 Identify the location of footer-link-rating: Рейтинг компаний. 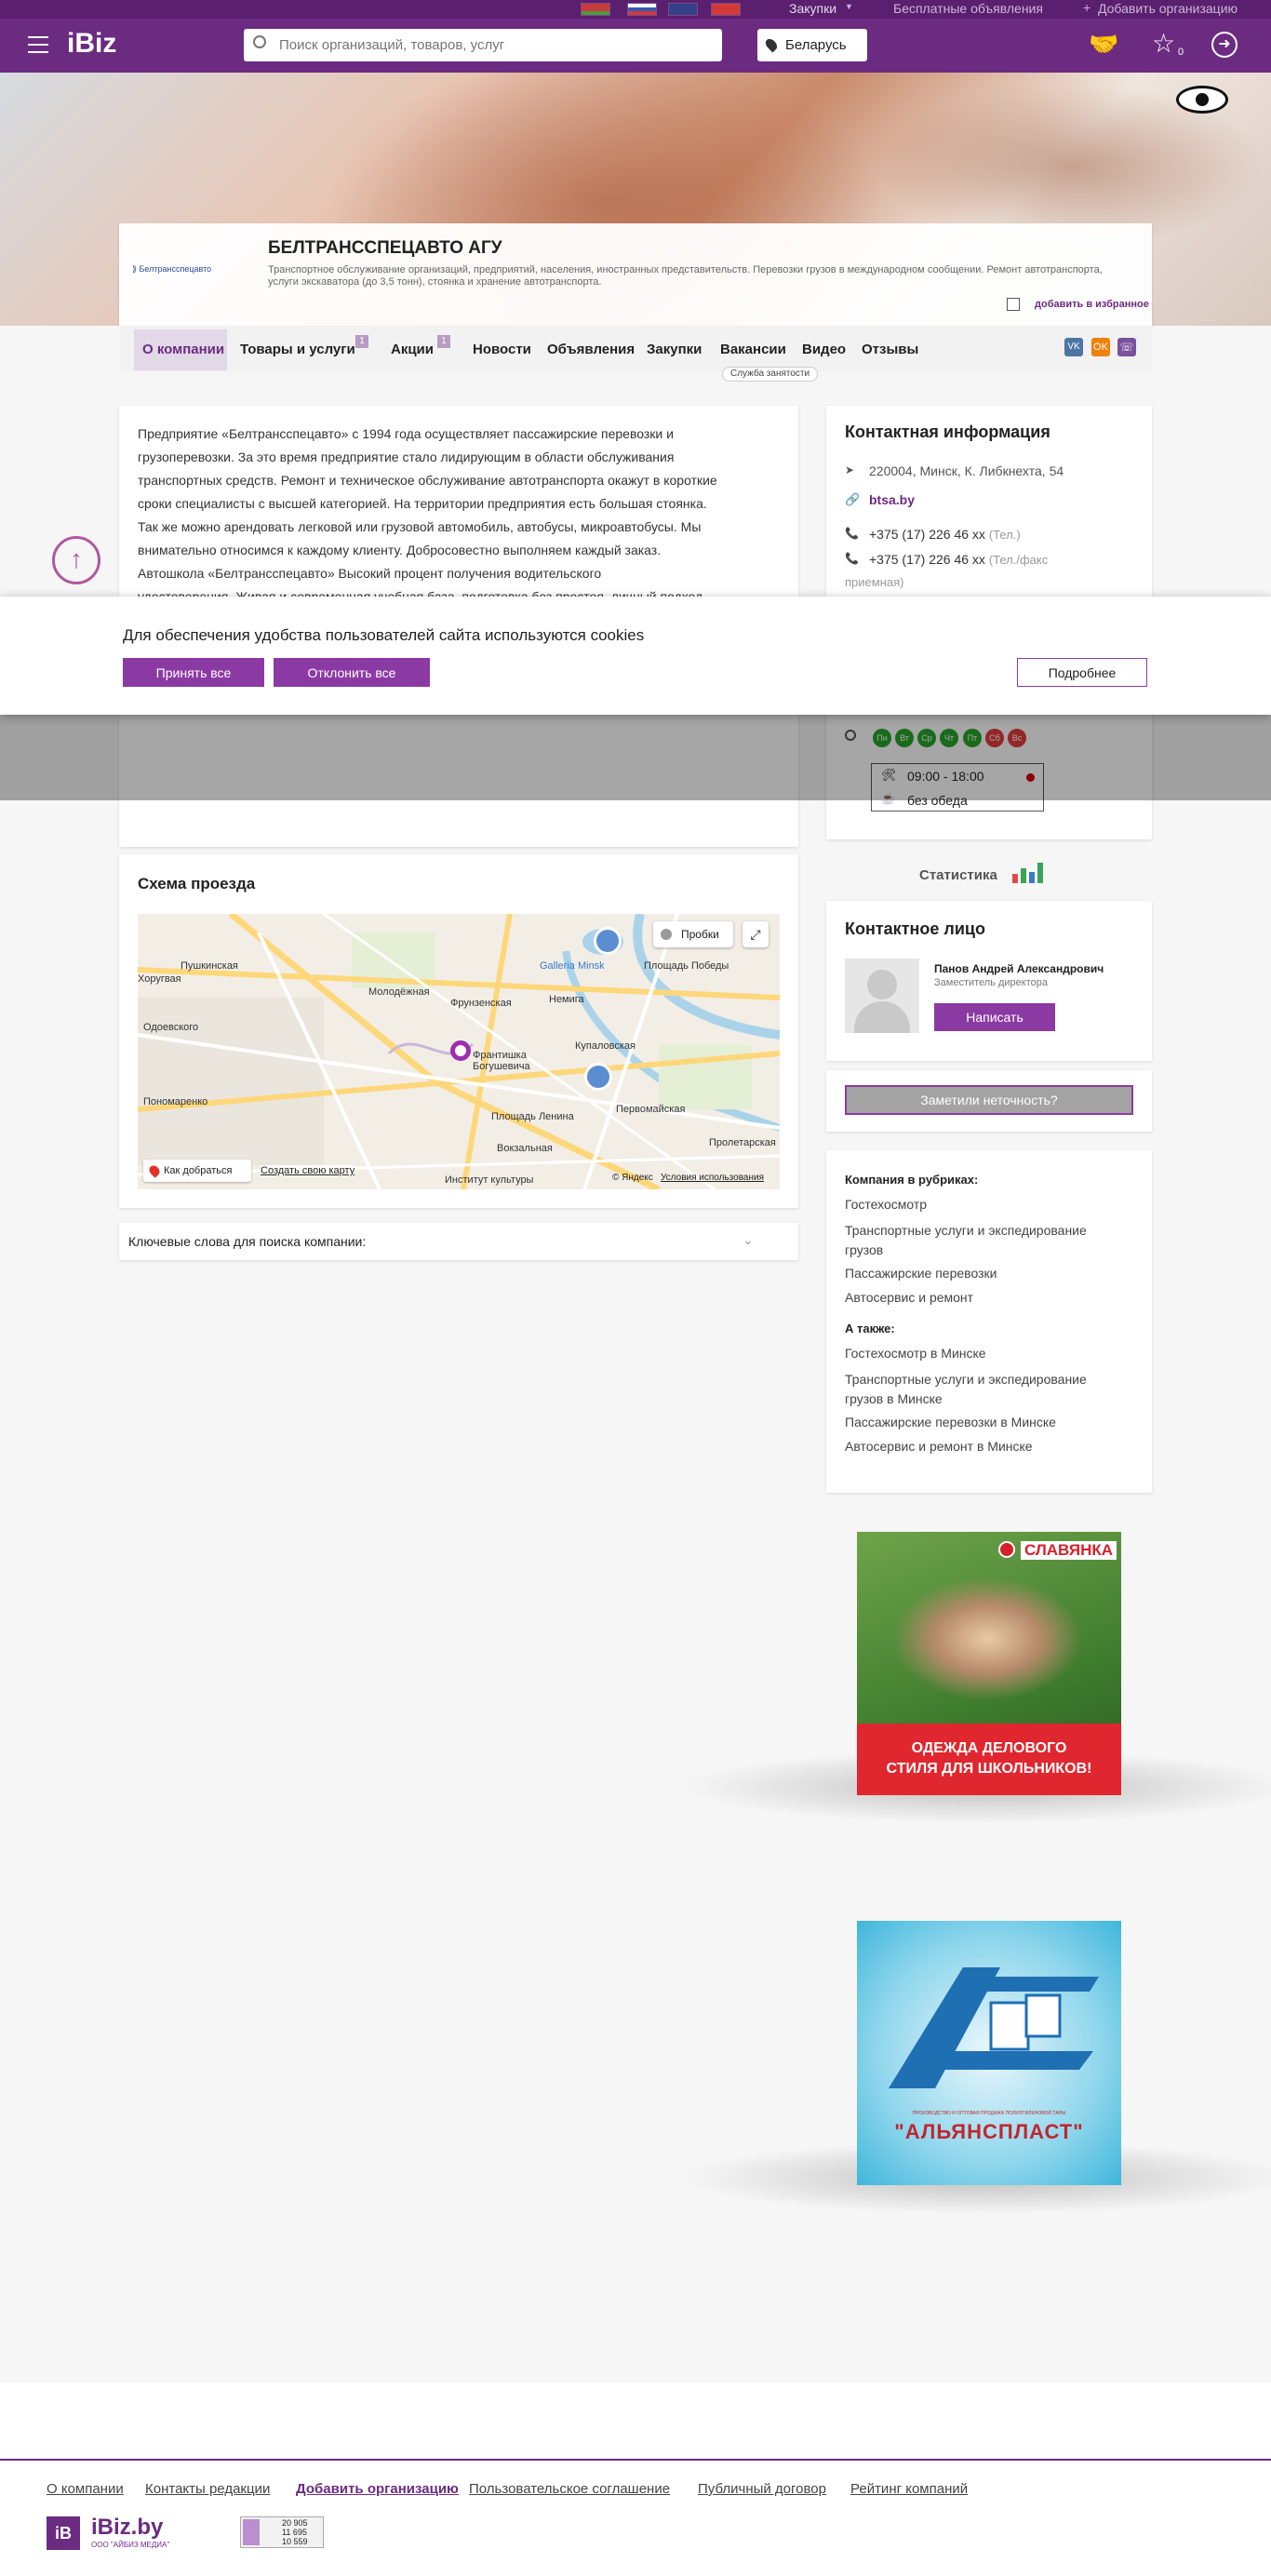
(909, 2489).